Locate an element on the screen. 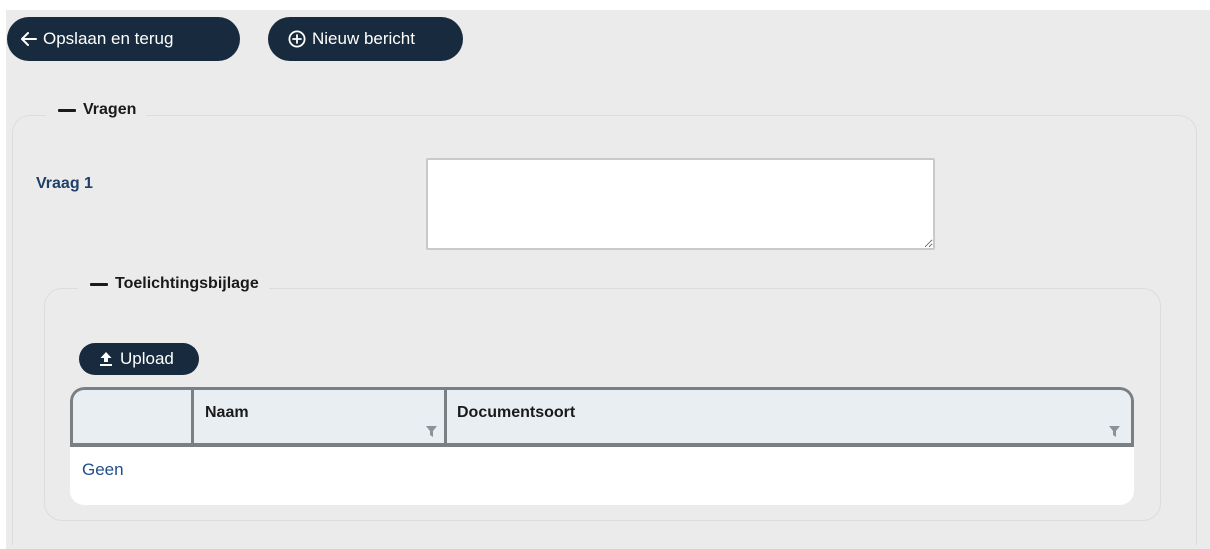 The height and width of the screenshot is (549, 1210). new-message-label: Nieuw bericht is located at coordinates (363, 38).